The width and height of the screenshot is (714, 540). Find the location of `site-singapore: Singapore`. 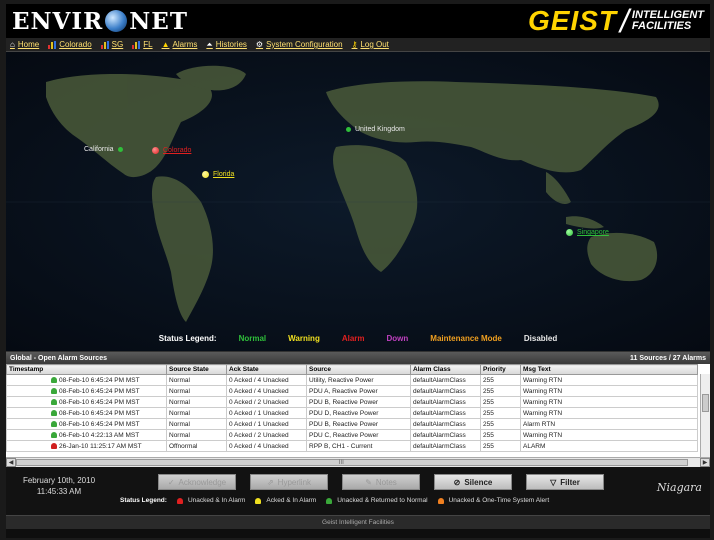

site-singapore: Singapore is located at coordinates (587, 232).